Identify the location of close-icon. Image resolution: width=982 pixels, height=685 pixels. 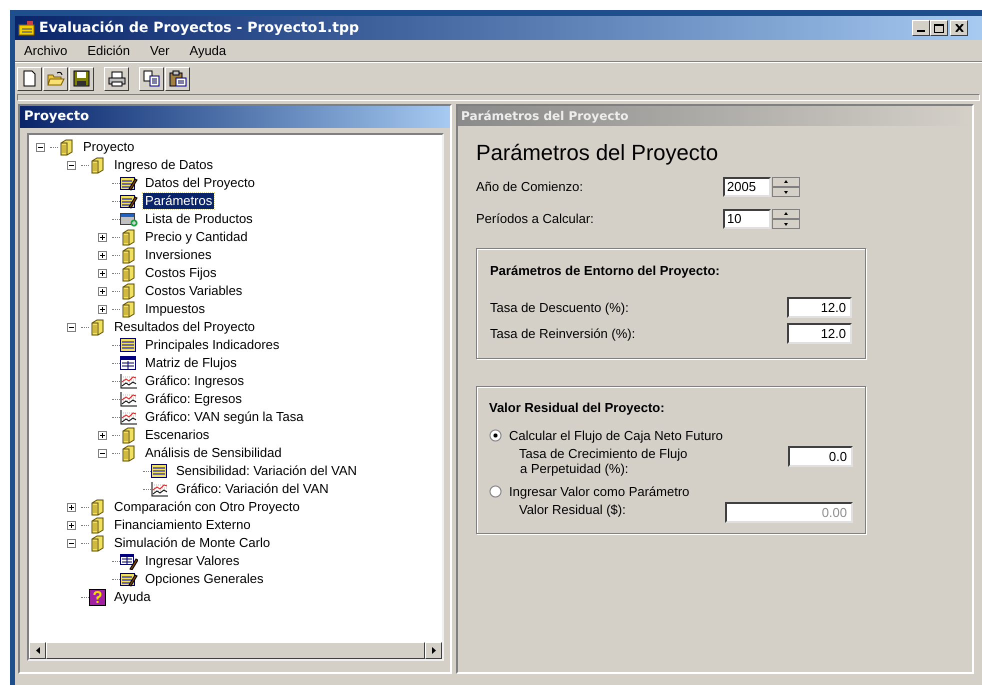
(959, 28).